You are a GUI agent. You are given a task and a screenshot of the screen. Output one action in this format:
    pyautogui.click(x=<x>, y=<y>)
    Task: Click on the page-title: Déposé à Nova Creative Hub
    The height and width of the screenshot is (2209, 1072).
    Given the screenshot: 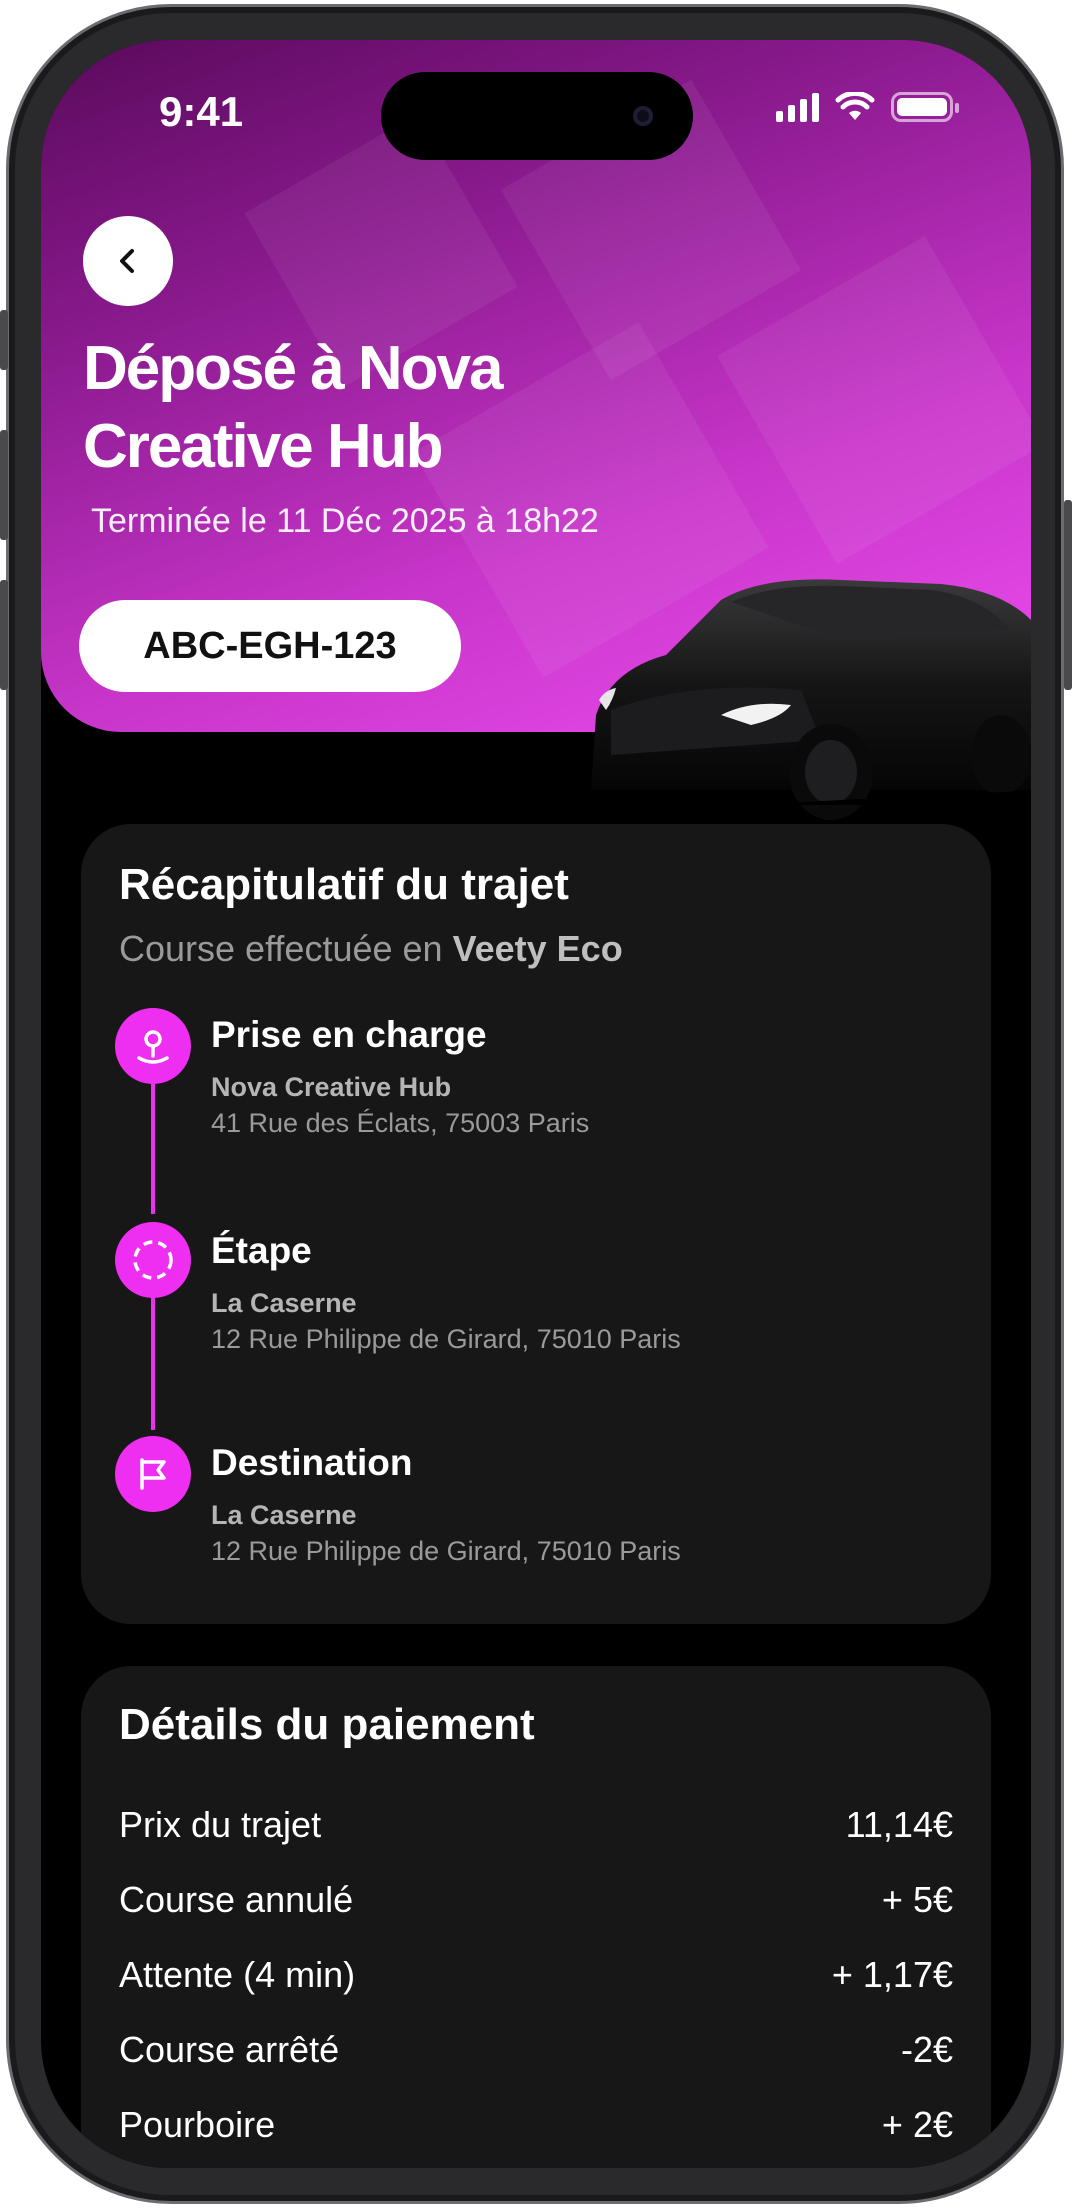 What is the action you would take?
    pyautogui.click(x=293, y=407)
    